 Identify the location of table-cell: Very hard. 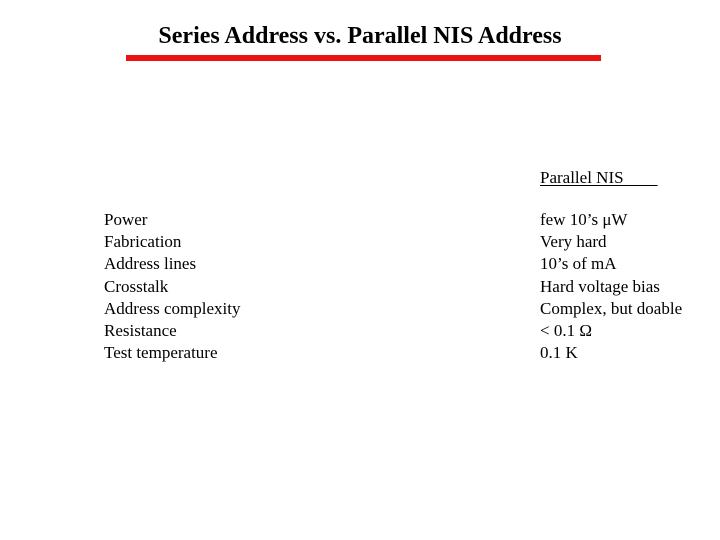
(573, 242).